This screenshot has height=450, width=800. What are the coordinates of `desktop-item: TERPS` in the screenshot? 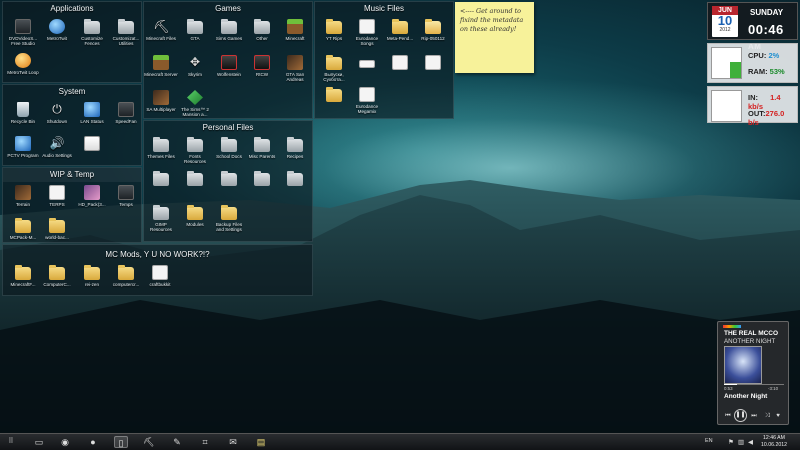 It's located at (57, 196).